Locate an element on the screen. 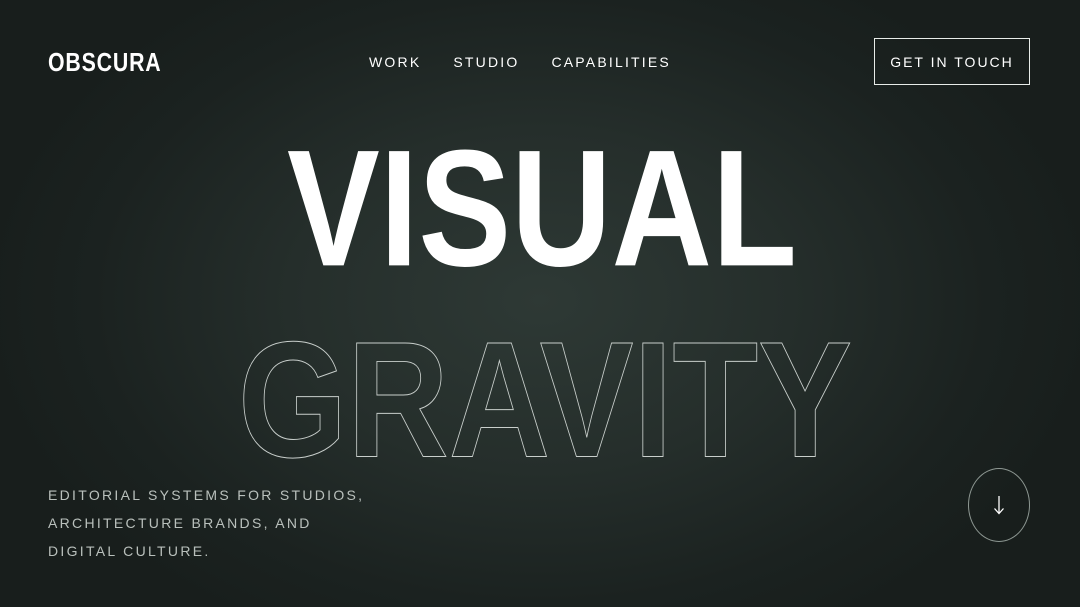 The image size is (1080, 607). arrow-down-icon is located at coordinates (999, 505).